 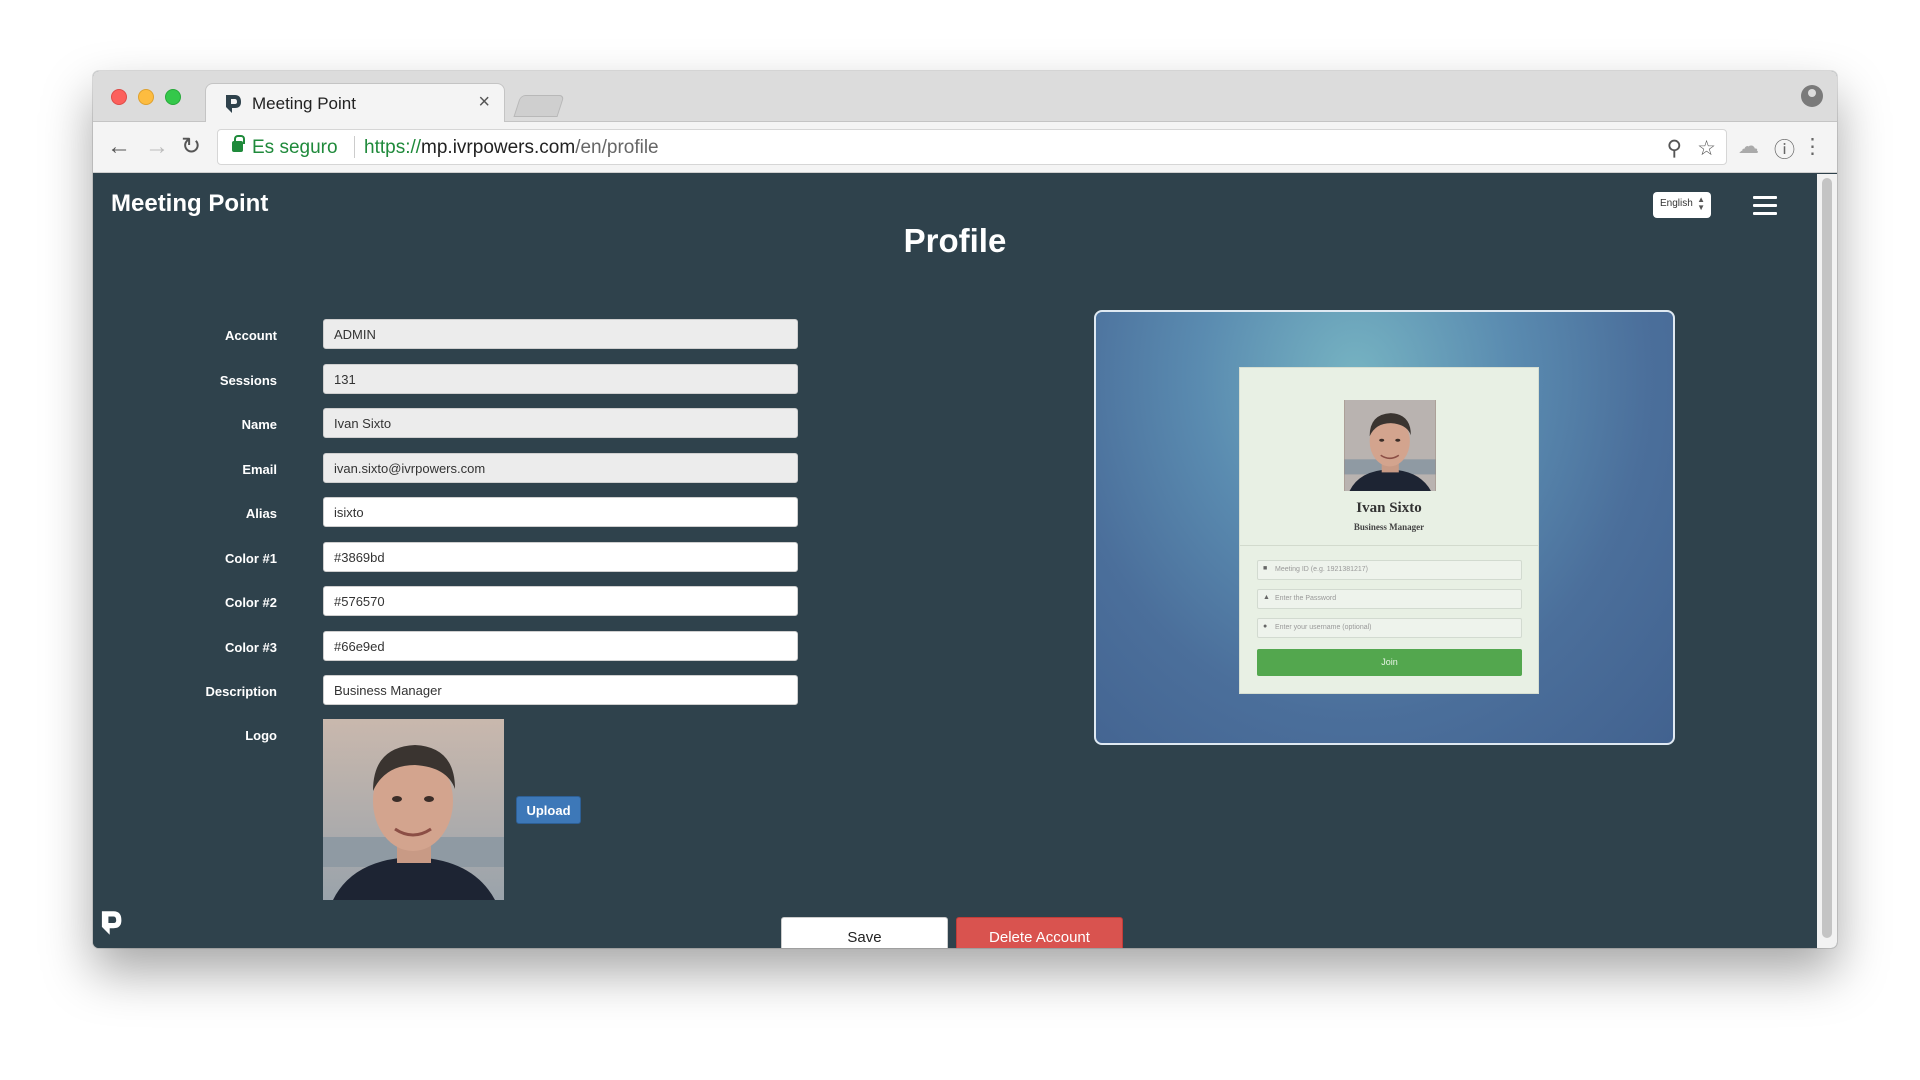 What do you see at coordinates (1706, 148) in the screenshot?
I see `bookmark-star-icon: ☆` at bounding box center [1706, 148].